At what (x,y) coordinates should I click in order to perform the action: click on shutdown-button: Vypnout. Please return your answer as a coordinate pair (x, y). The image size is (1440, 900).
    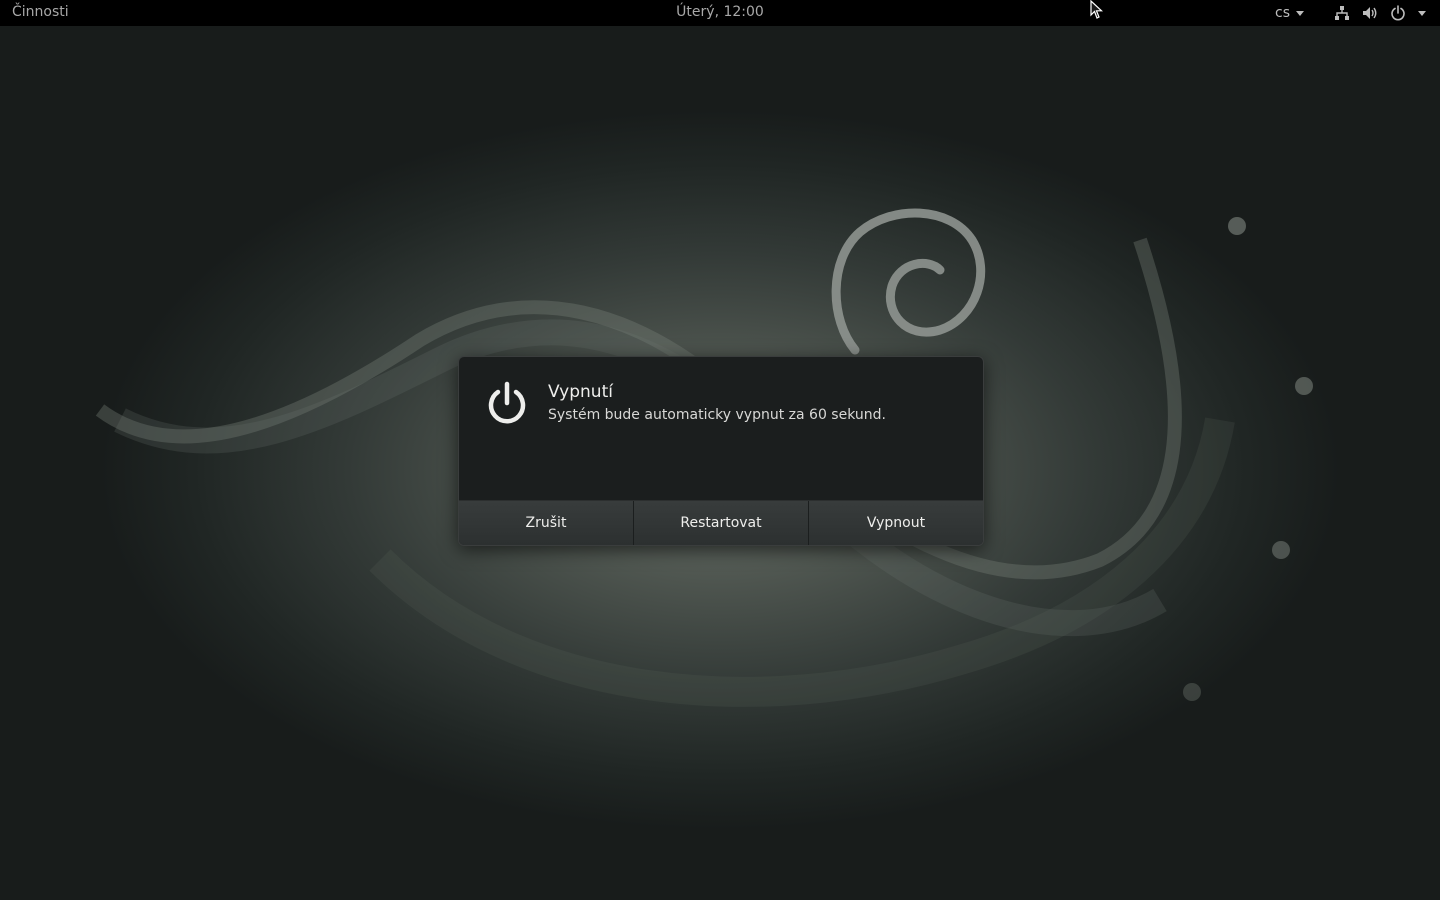
    Looking at the image, I should click on (896, 523).